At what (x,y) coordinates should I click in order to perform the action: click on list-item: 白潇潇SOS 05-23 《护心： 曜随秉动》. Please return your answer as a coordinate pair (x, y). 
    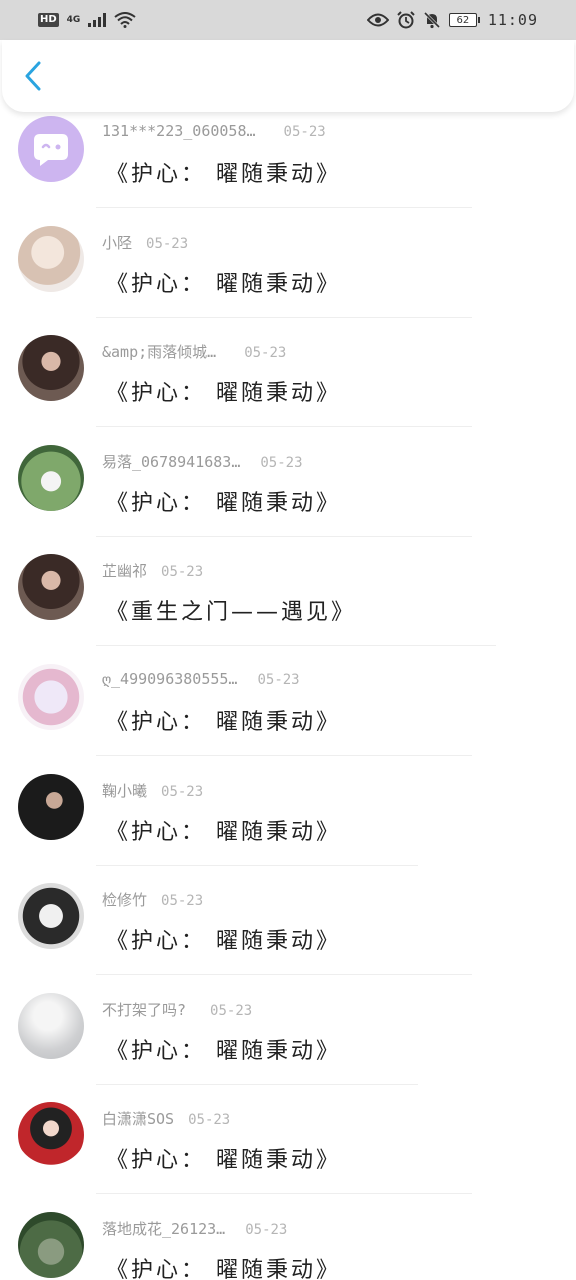
    Looking at the image, I should click on (288, 1157).